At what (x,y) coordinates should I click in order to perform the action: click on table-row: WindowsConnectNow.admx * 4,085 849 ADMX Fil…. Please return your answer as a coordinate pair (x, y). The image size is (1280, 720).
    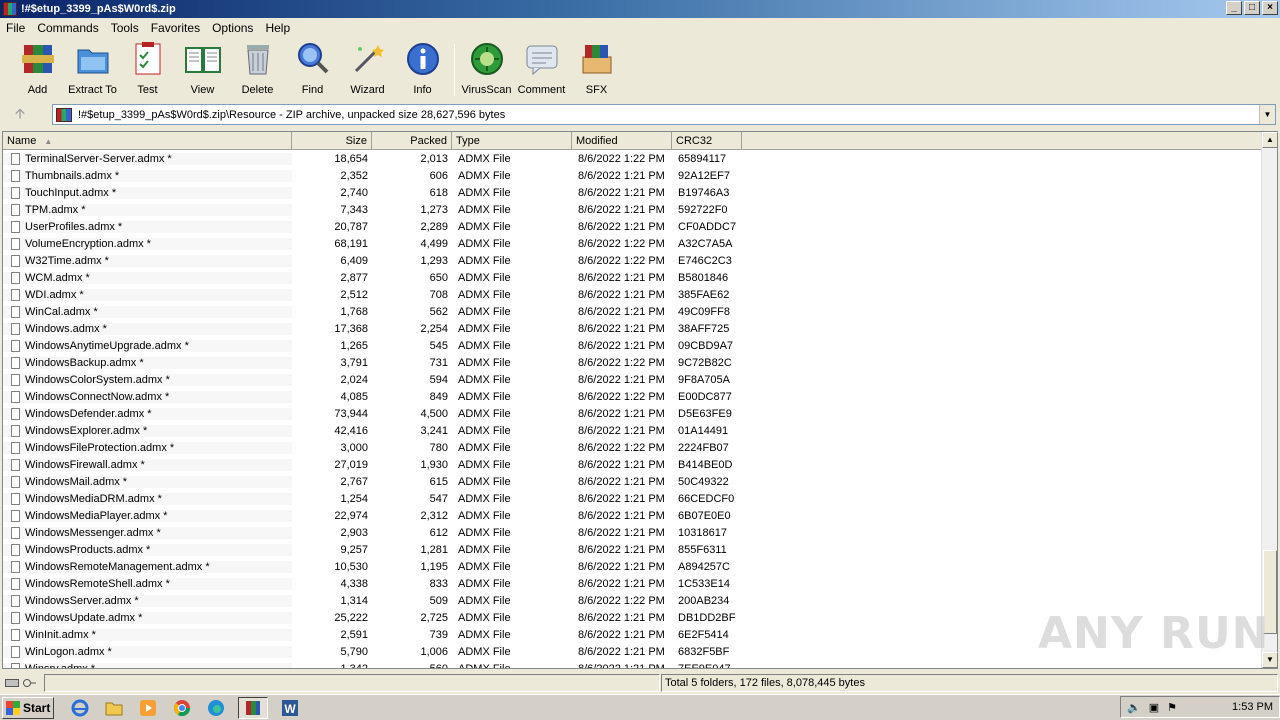
    Looking at the image, I should click on (633, 396).